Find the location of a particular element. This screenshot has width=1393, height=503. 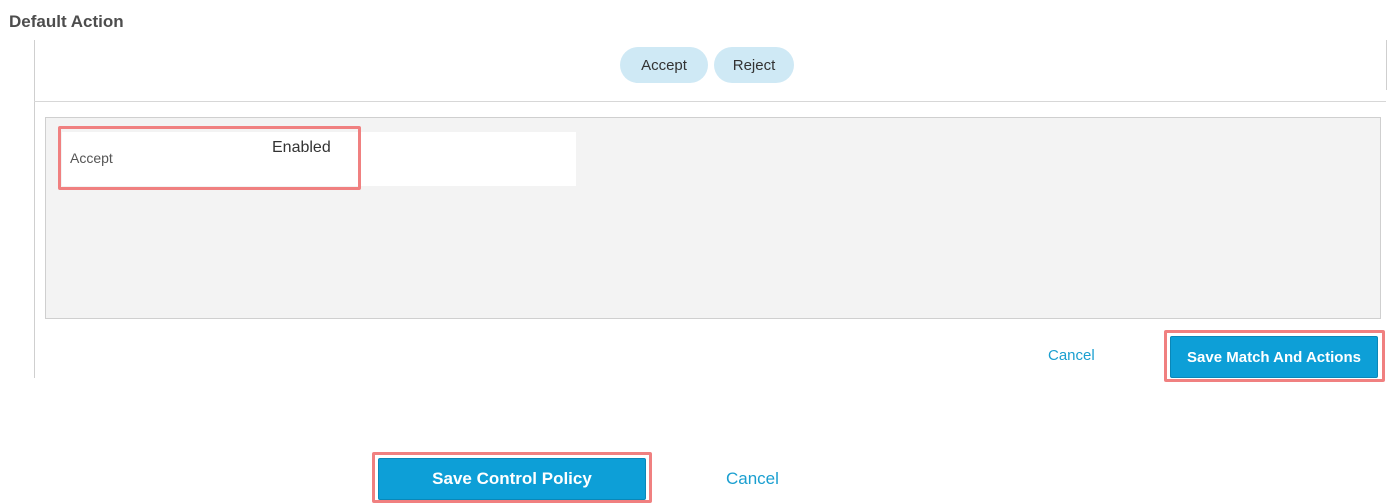

cancel-policy-link: Cancel is located at coordinates (752, 479).